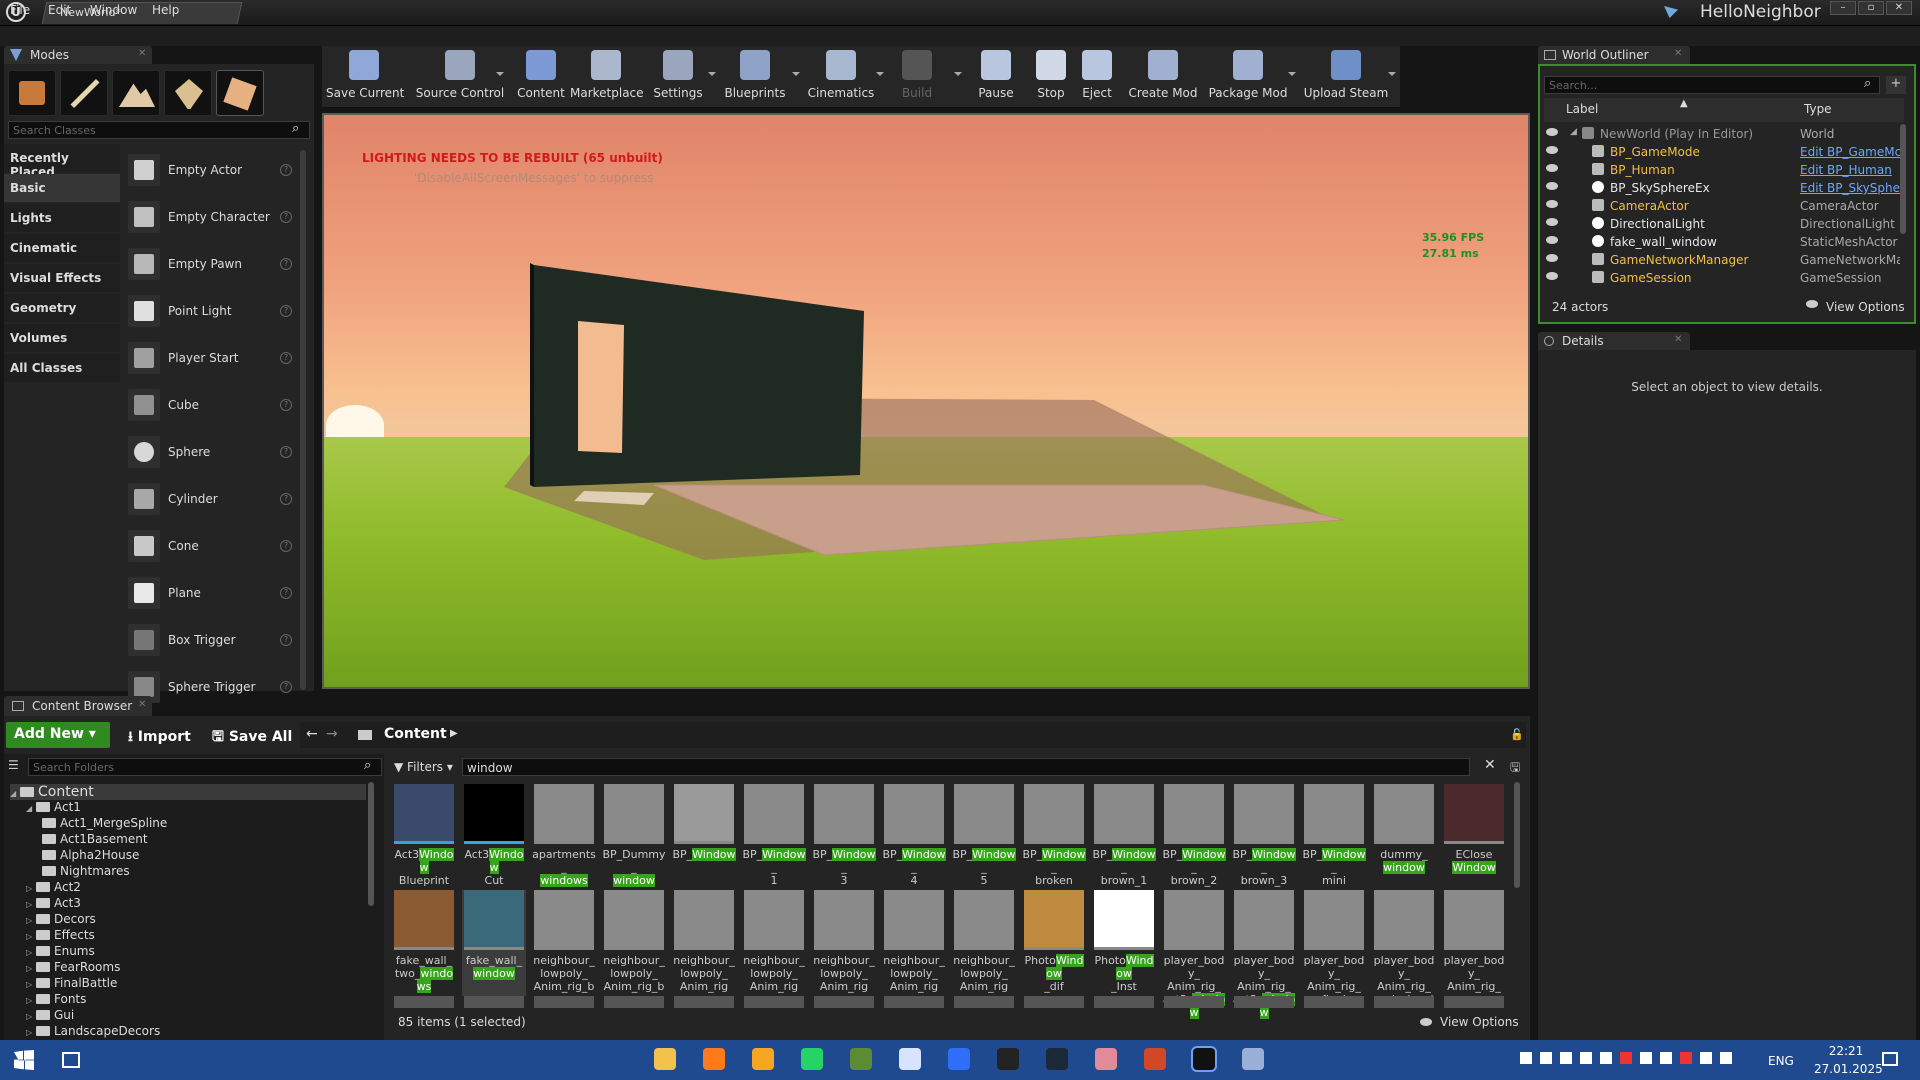  I want to click on file-explorer-icon, so click(665, 1059).